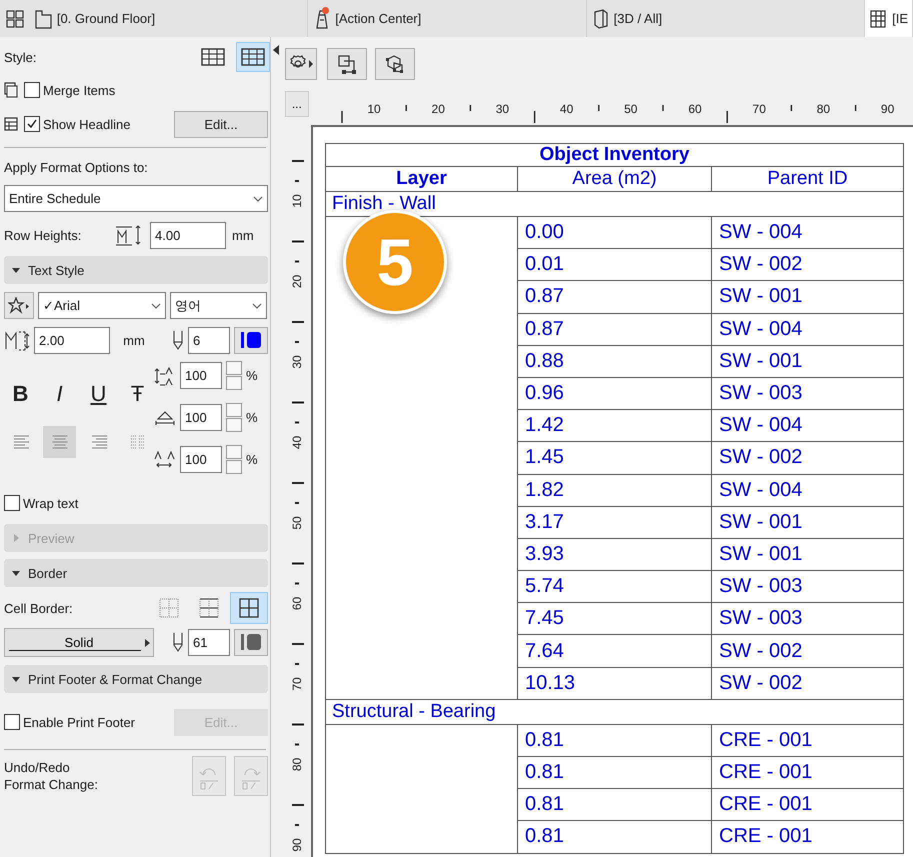 This screenshot has width=913, height=857. I want to click on collapse-icon, so click(276, 50).